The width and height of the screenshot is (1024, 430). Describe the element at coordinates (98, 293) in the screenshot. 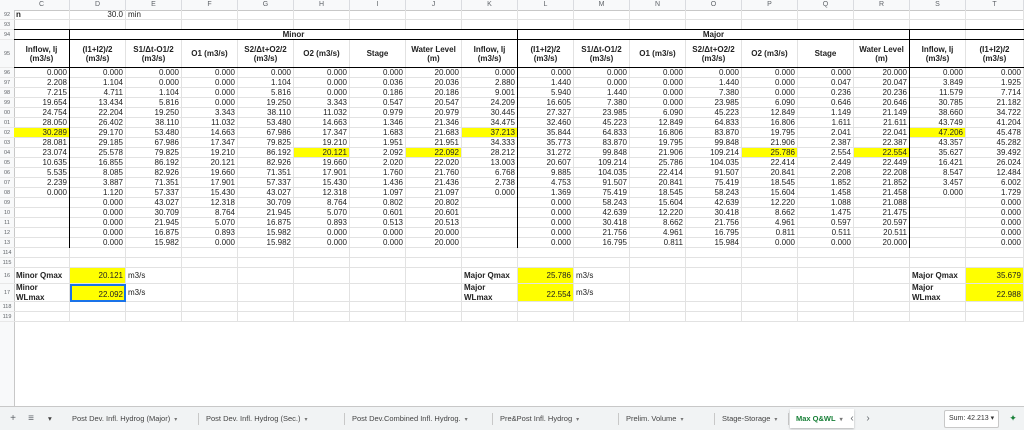

I see `minor-wlmax-value: 22.092` at that location.